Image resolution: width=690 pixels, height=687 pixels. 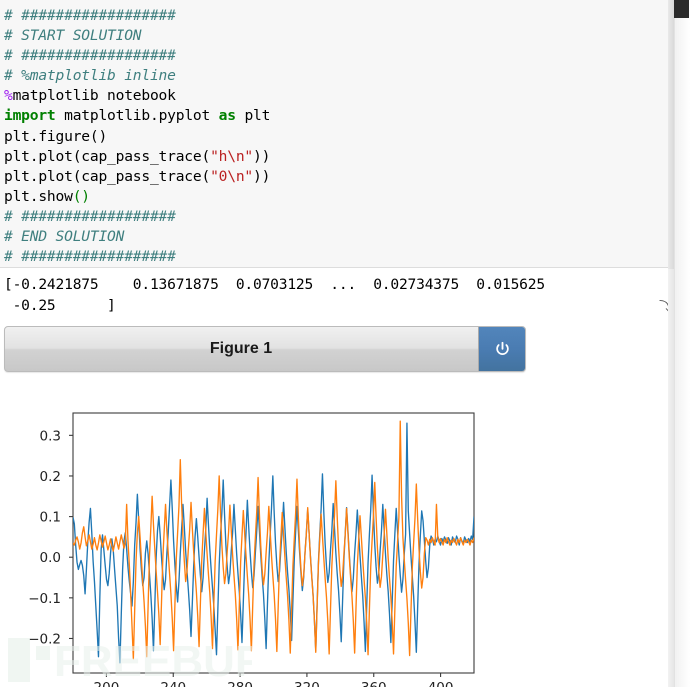 I want to click on power-icon, so click(x=502, y=348).